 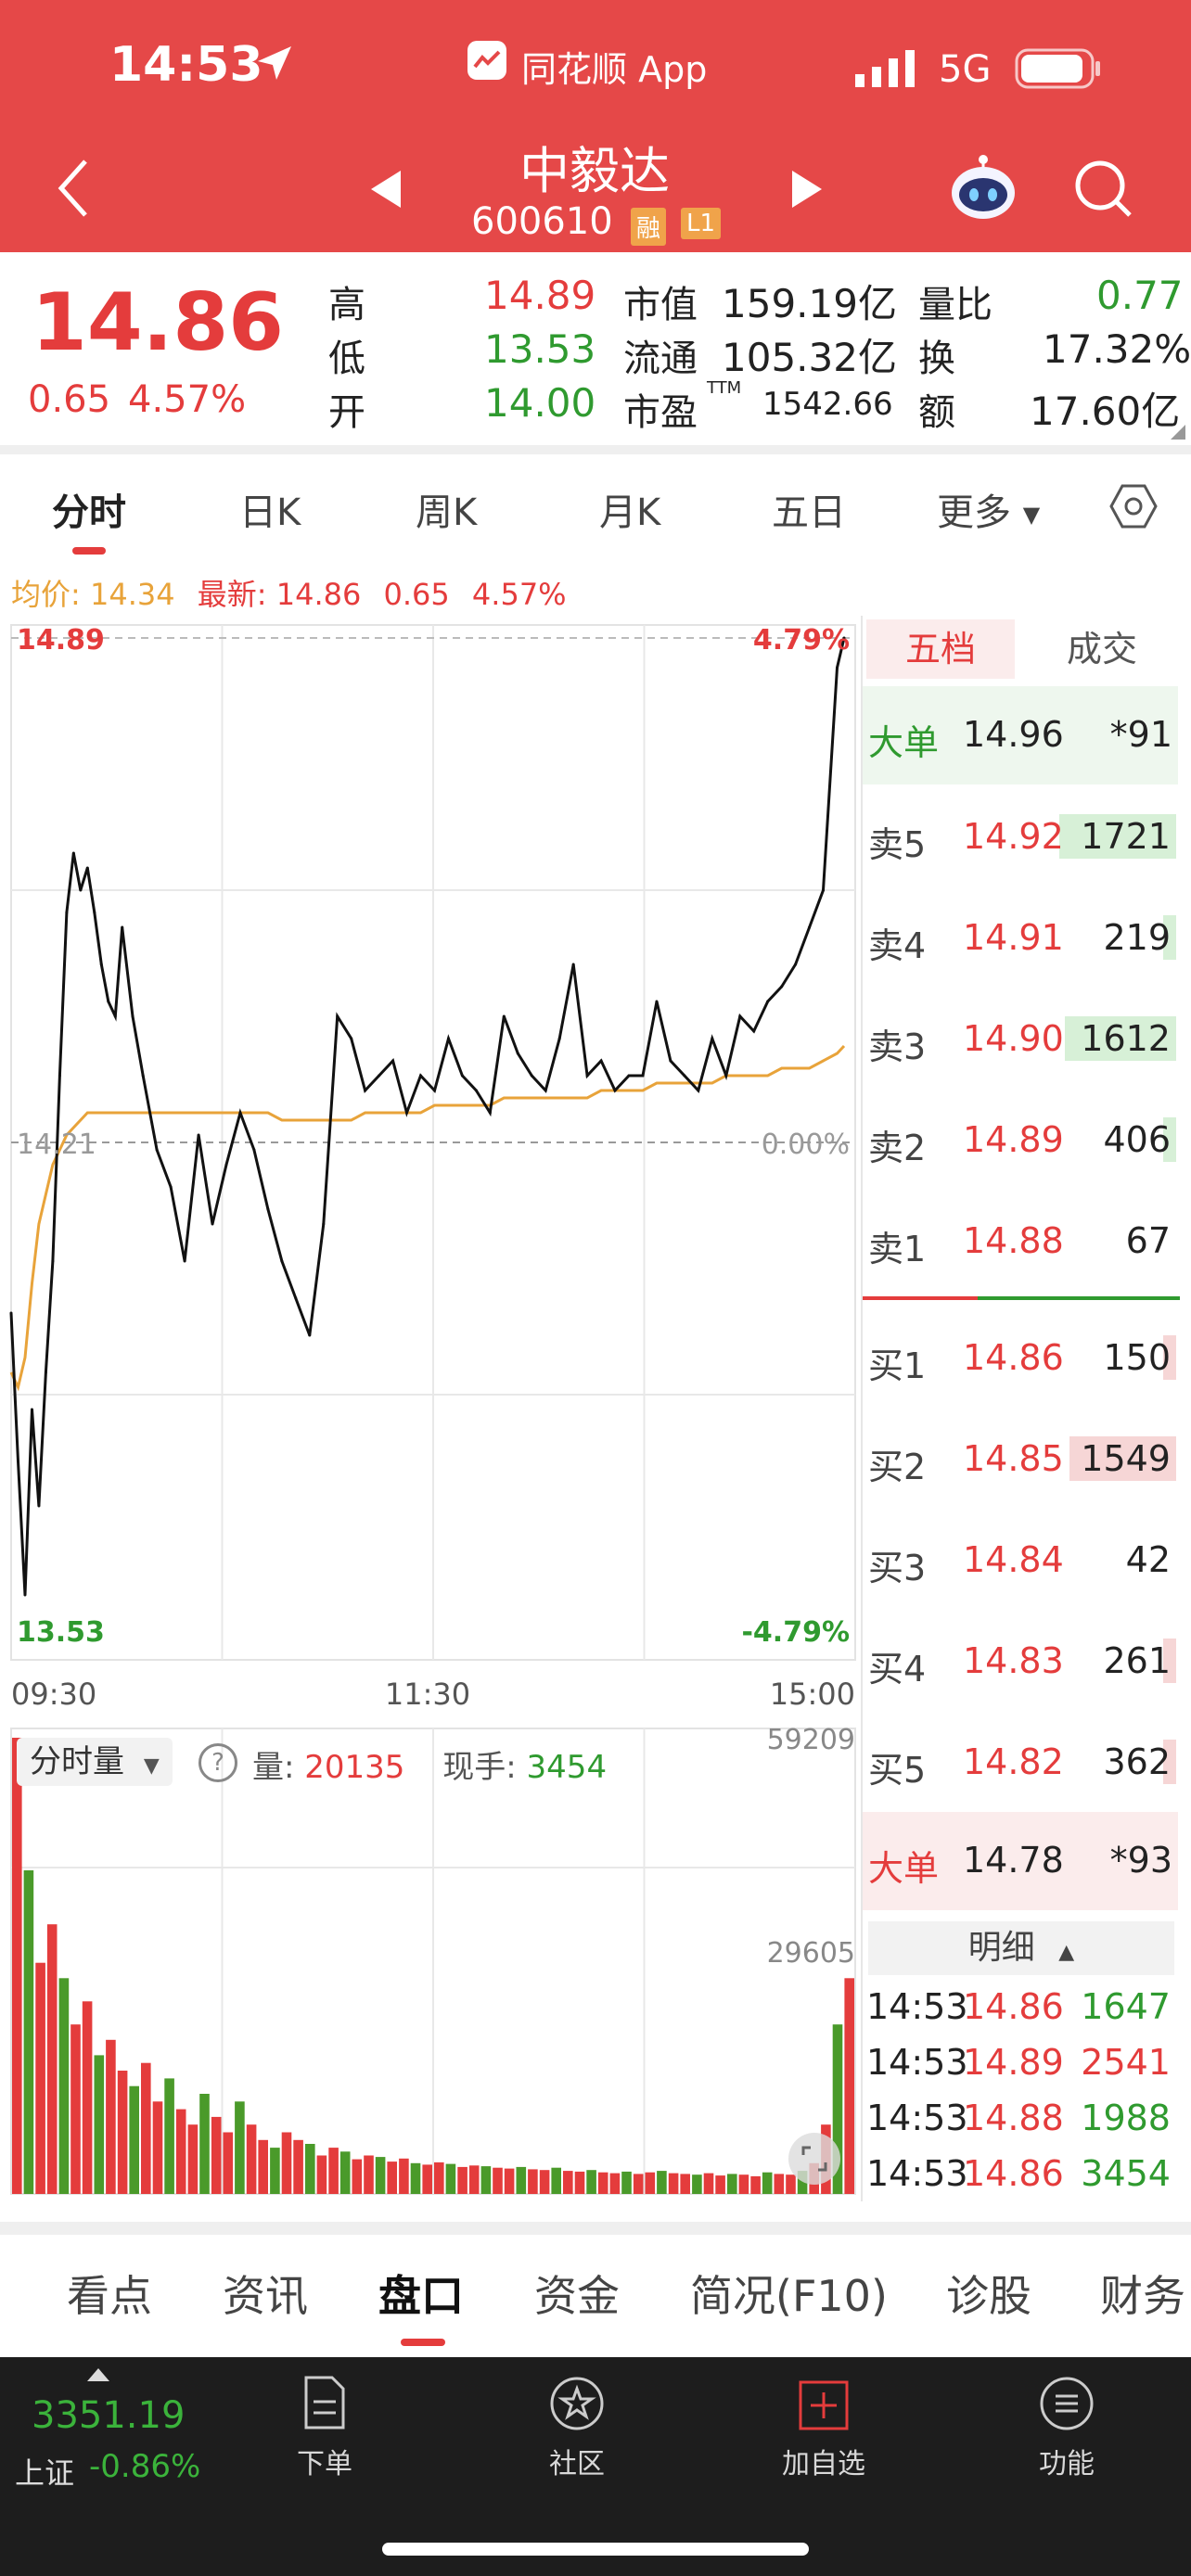 What do you see at coordinates (1014, 1240) in the screenshot?
I see `sell-level-price: 14.88` at bounding box center [1014, 1240].